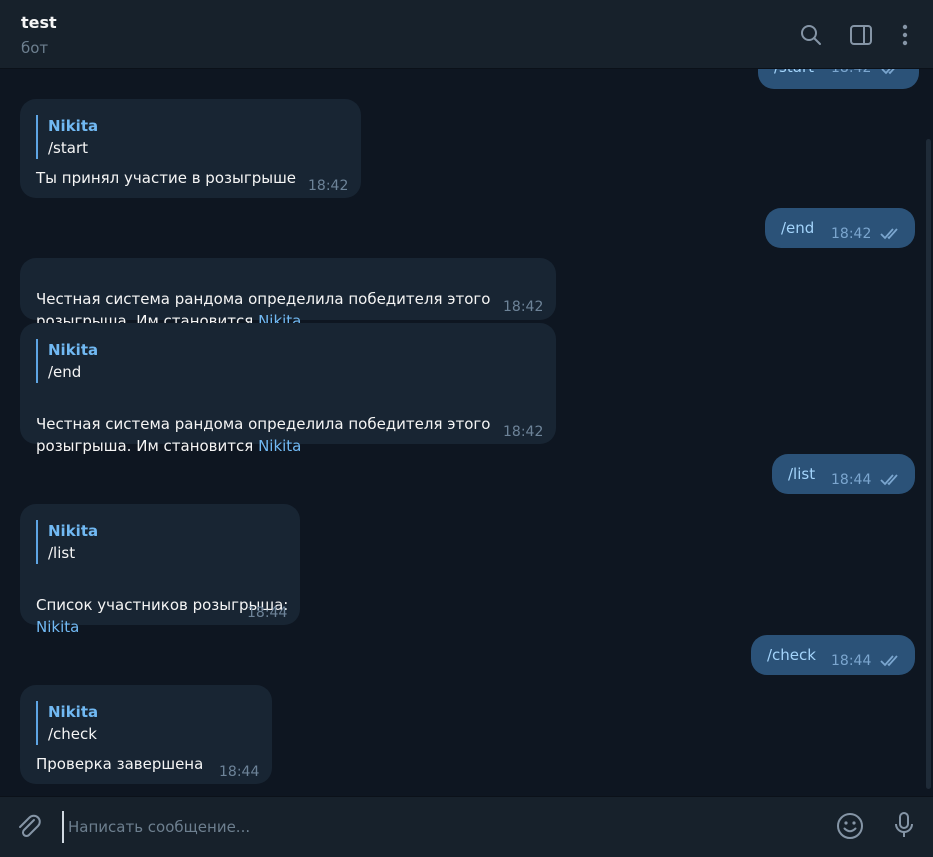 This screenshot has width=933, height=857. I want to click on chat-subtitle: бот, so click(35, 48).